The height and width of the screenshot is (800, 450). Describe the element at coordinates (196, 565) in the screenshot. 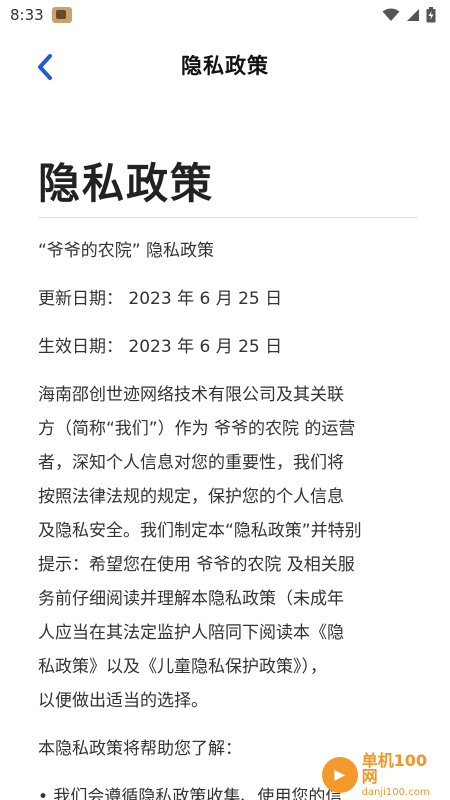

I see `intro-line: 提示：希望您在使用 爷爷的农院 及相关服` at that location.